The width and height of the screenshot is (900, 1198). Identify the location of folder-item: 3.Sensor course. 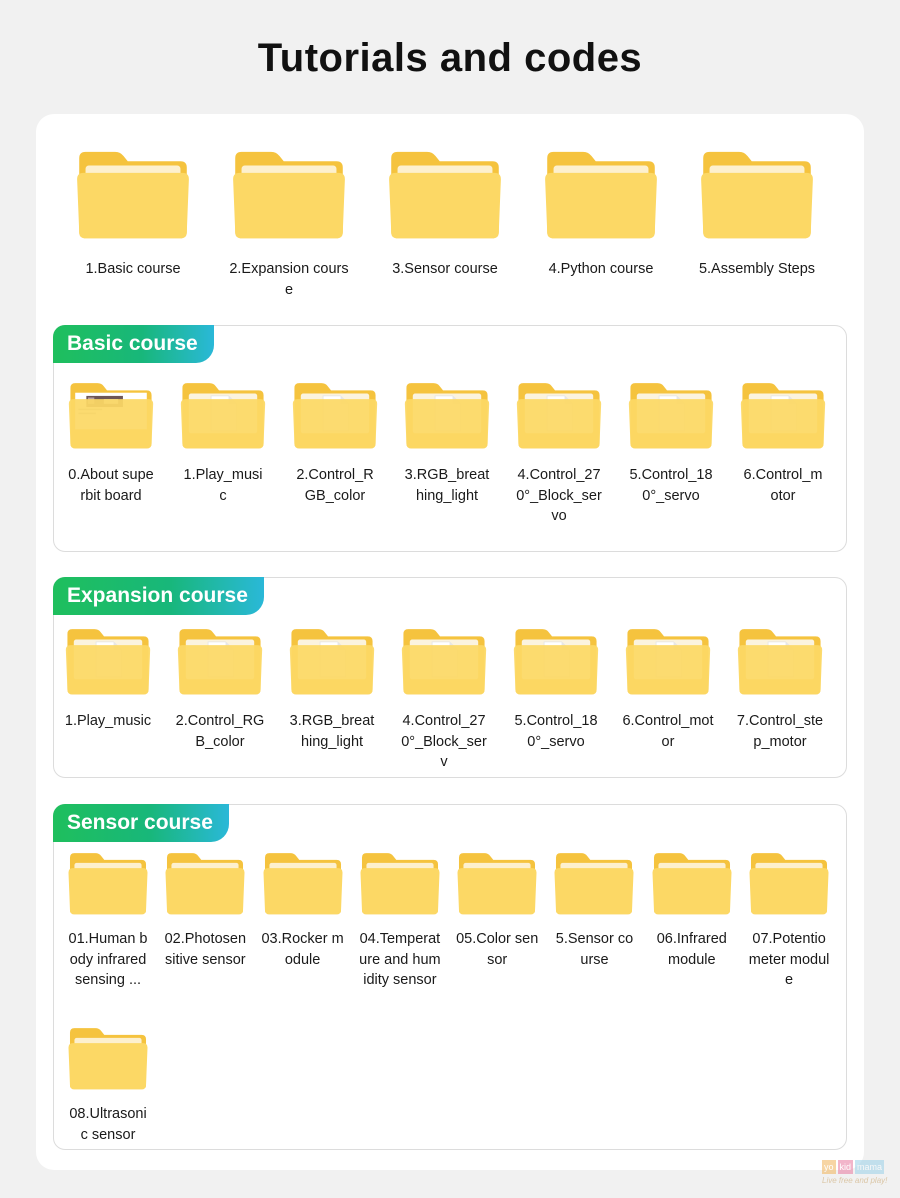
(445, 223).